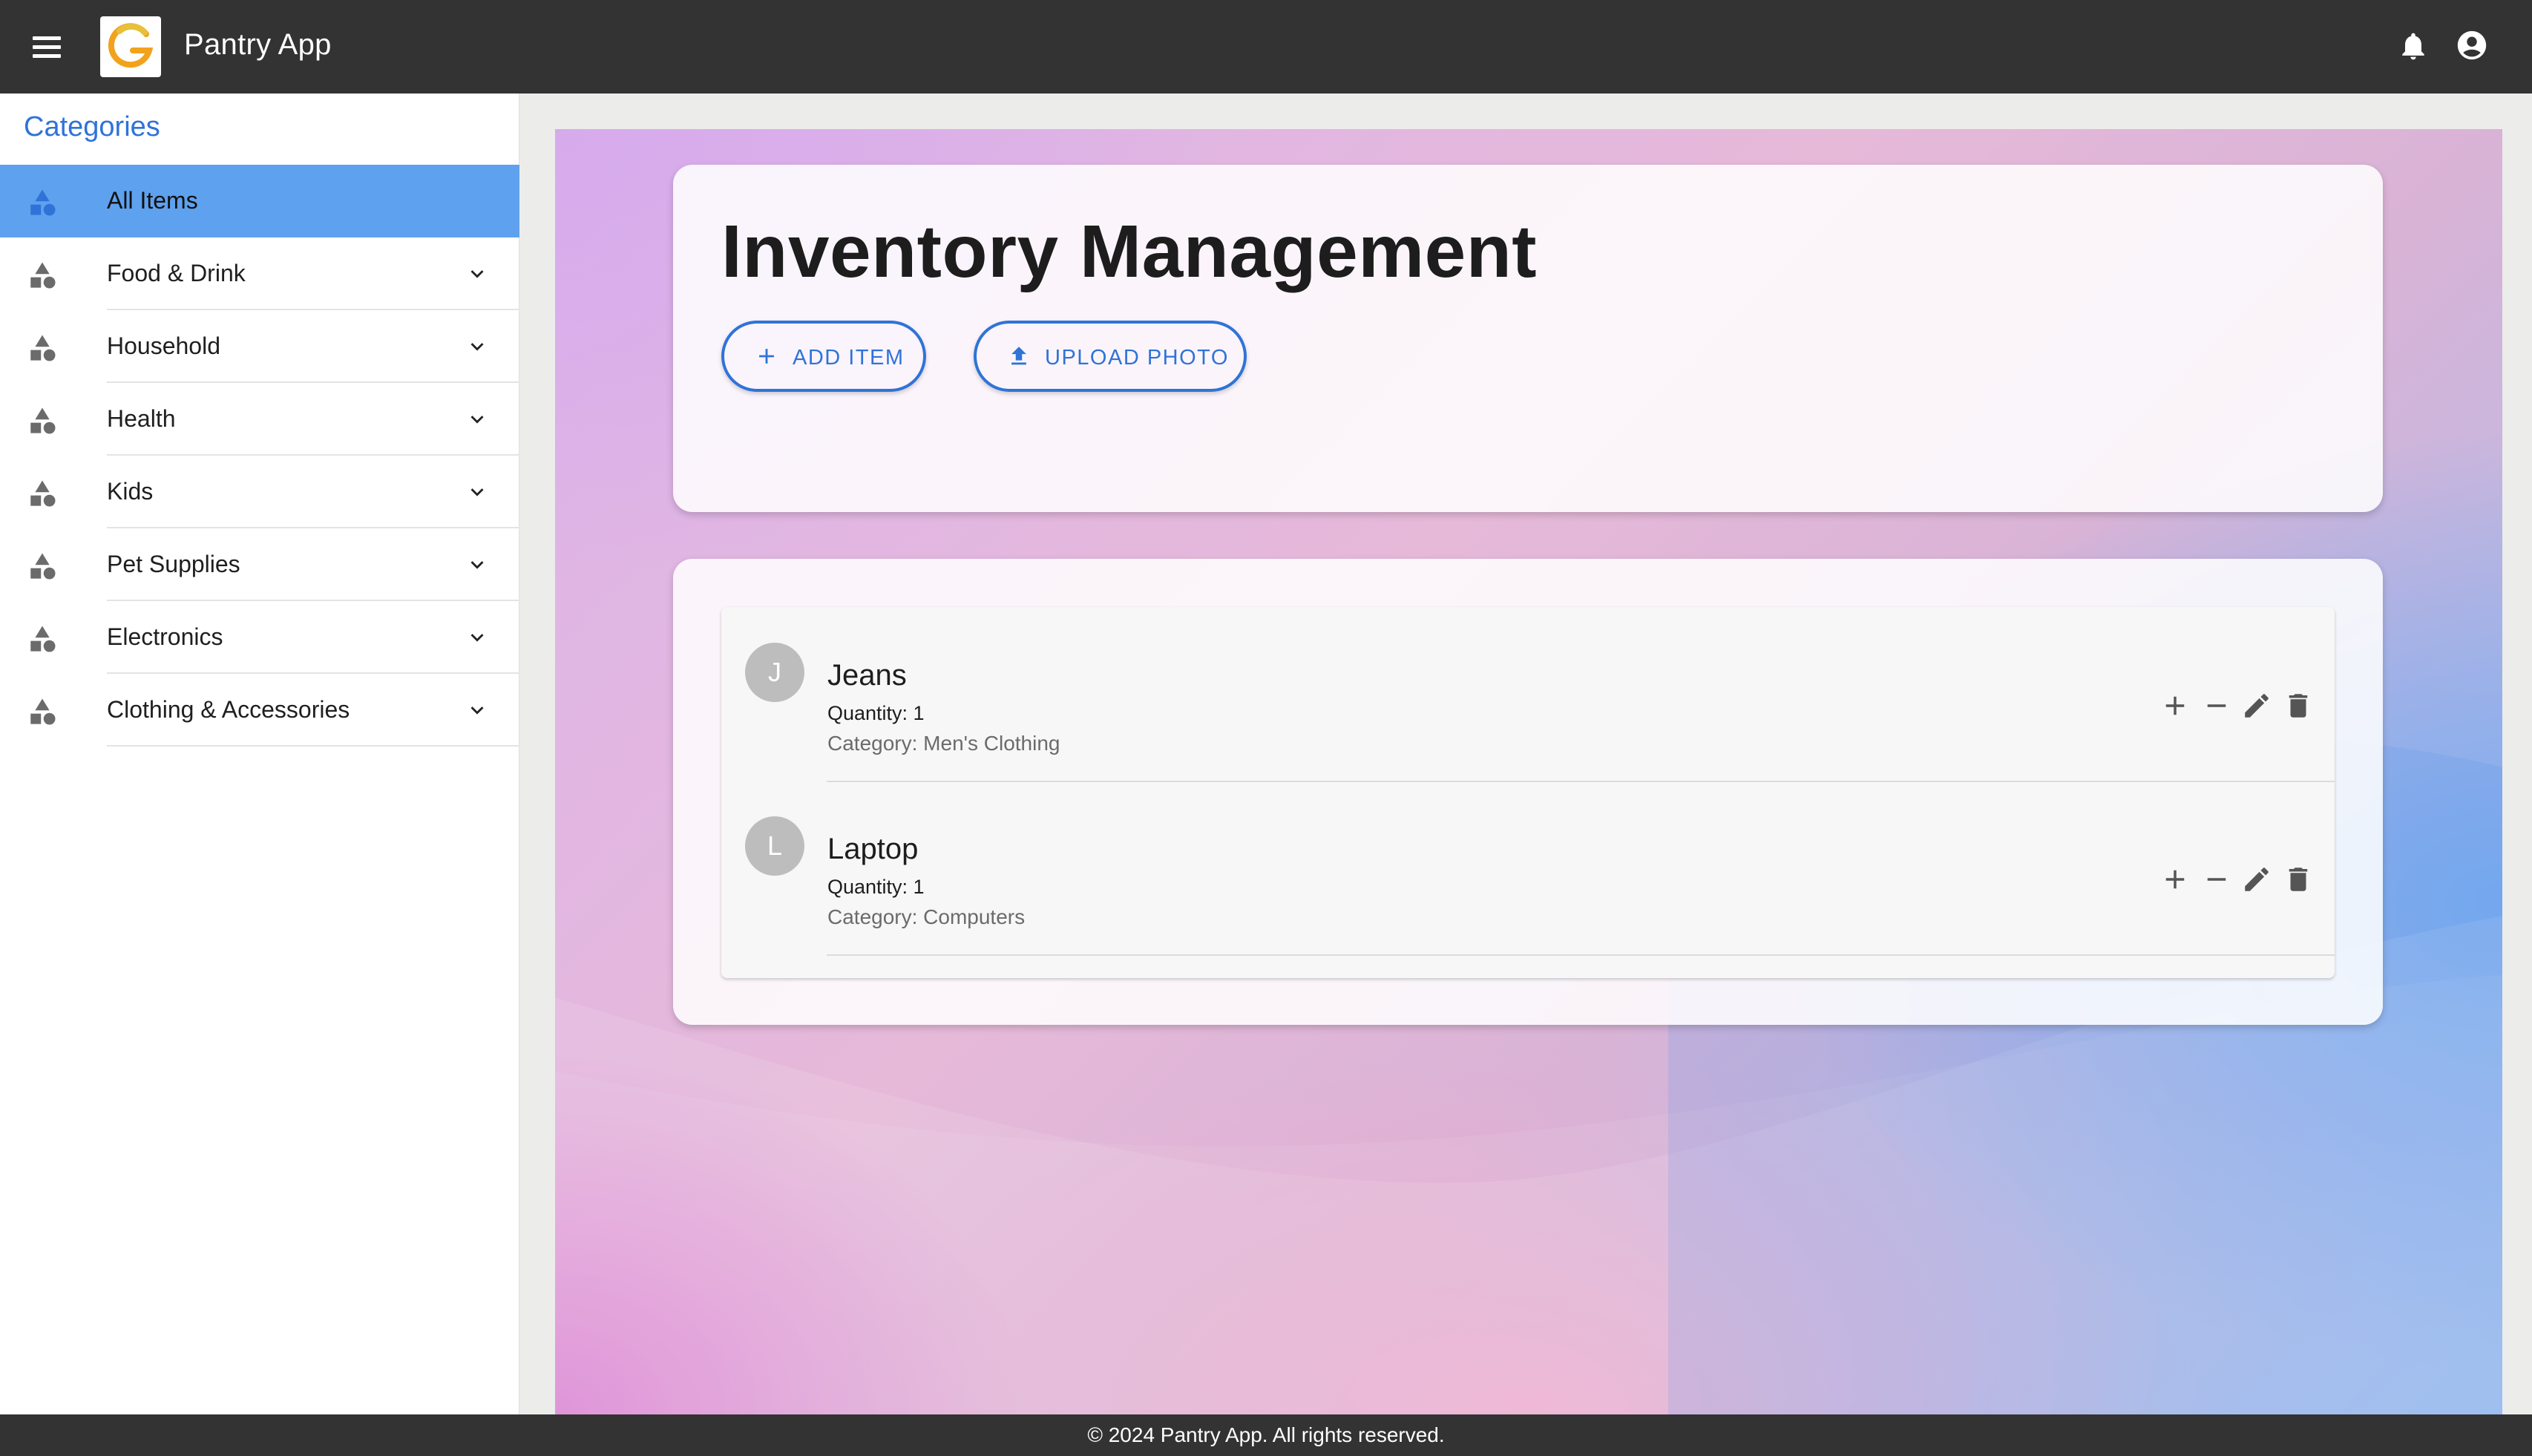 The width and height of the screenshot is (2532, 1456). What do you see at coordinates (259, 347) in the screenshot?
I see `sidebar-item-household: Household` at bounding box center [259, 347].